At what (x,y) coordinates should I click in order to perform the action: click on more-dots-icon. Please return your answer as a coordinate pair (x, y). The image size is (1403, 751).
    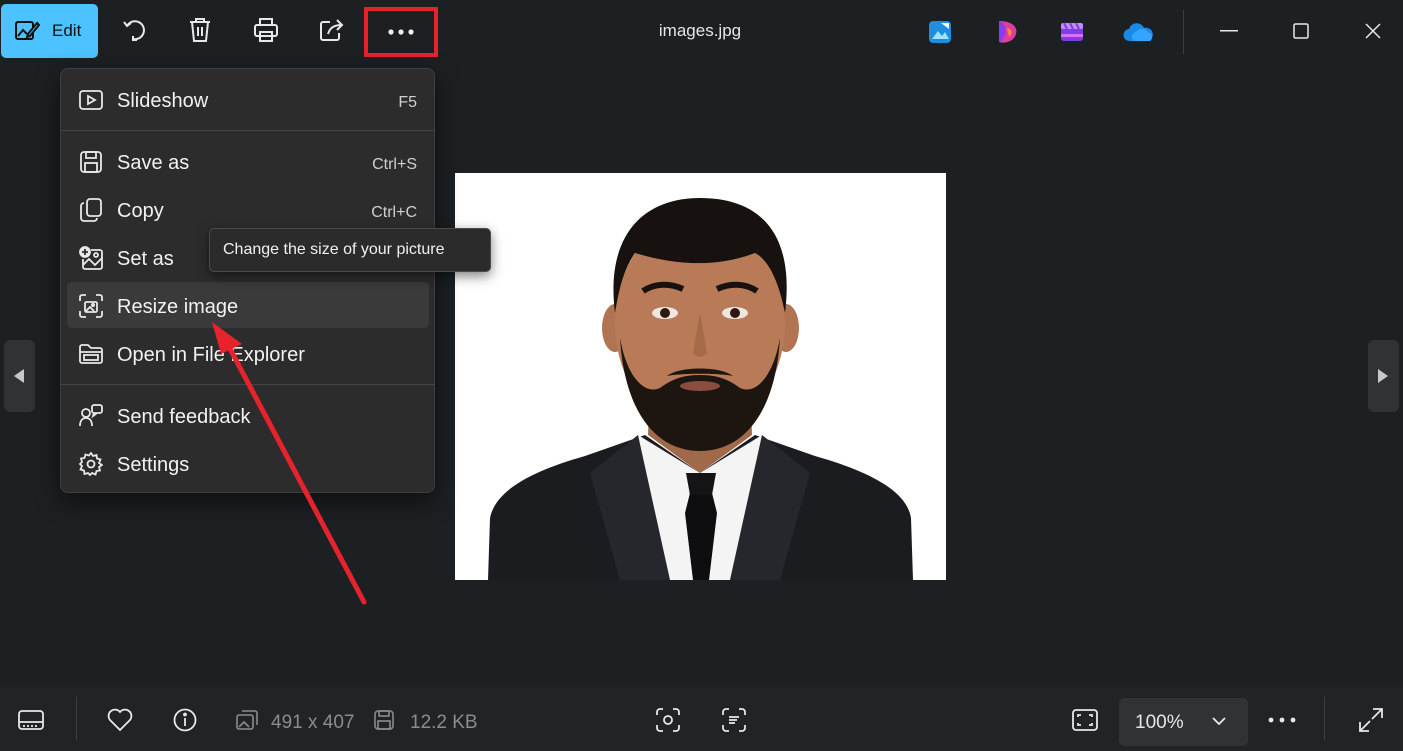
    Looking at the image, I should click on (401, 32).